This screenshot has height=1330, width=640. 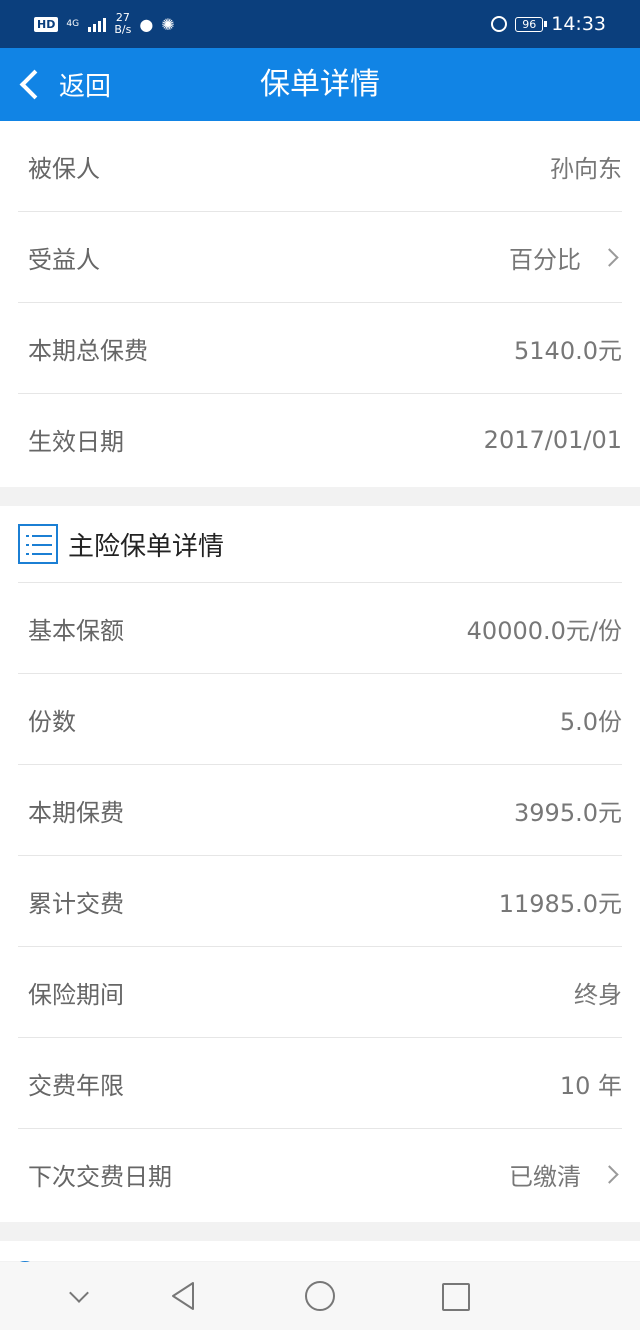 I want to click on network-speed: 27 B/s, so click(x=122, y=24).